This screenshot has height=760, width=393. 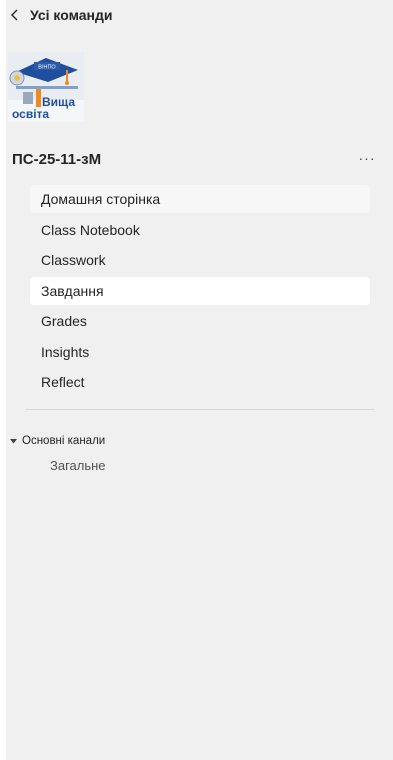 What do you see at coordinates (200, 409) in the screenshot?
I see `divider` at bounding box center [200, 409].